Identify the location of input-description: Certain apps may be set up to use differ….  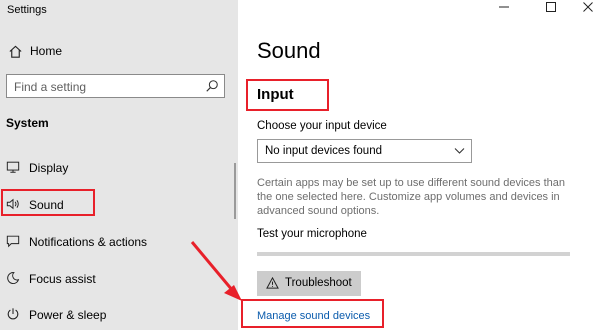
(411, 197).